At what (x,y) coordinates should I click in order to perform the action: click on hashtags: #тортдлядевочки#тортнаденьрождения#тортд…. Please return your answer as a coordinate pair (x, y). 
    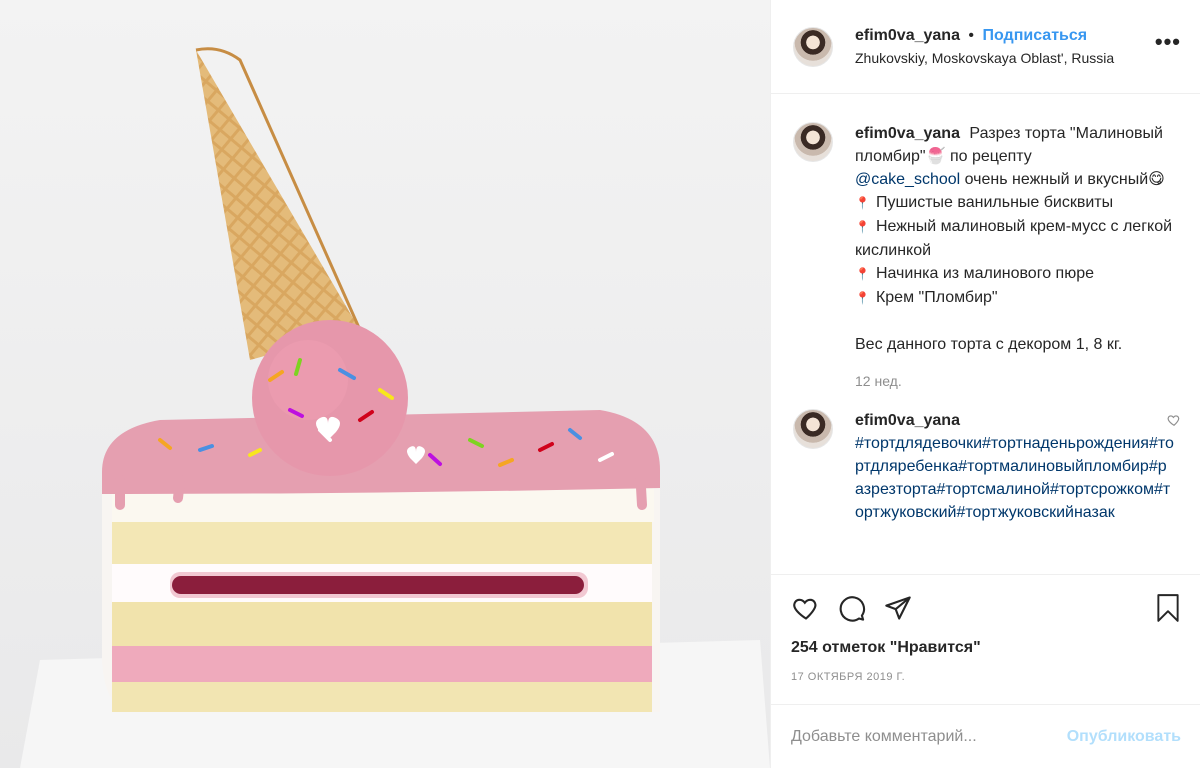
    Looking at the image, I should click on (1014, 478).